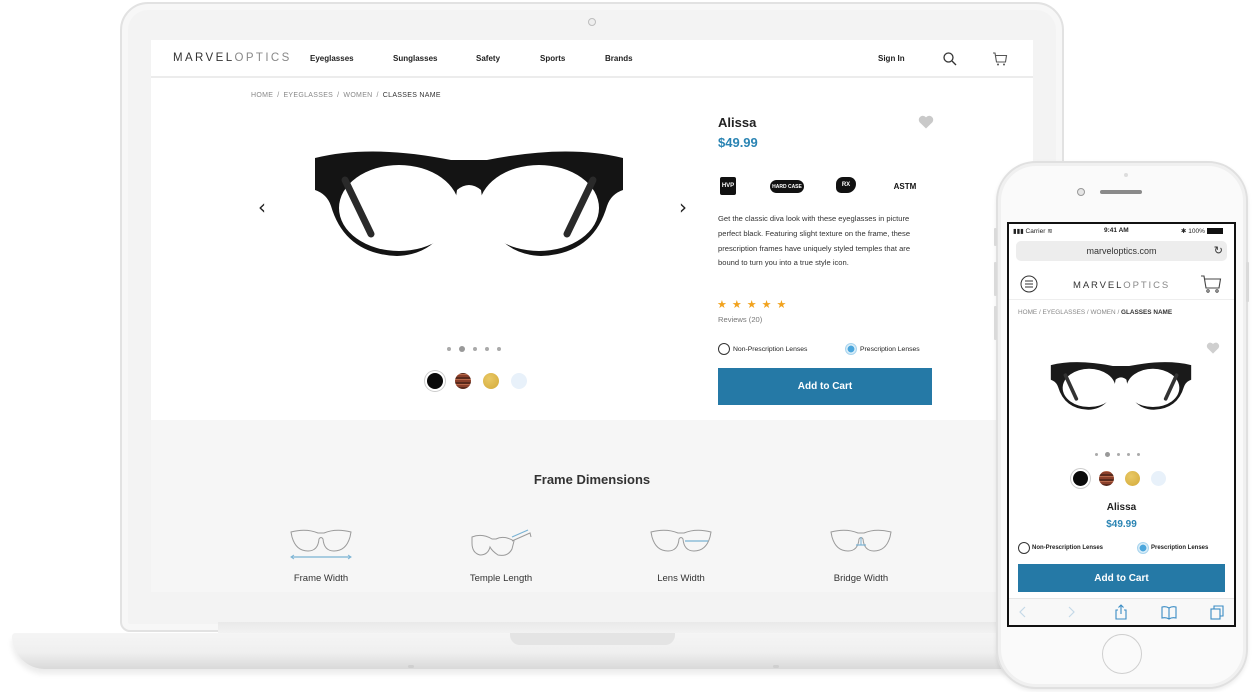 The height and width of the screenshot is (692, 1252). What do you see at coordinates (1098, 285) in the screenshot?
I see `brand-bold: MARVEL` at bounding box center [1098, 285].